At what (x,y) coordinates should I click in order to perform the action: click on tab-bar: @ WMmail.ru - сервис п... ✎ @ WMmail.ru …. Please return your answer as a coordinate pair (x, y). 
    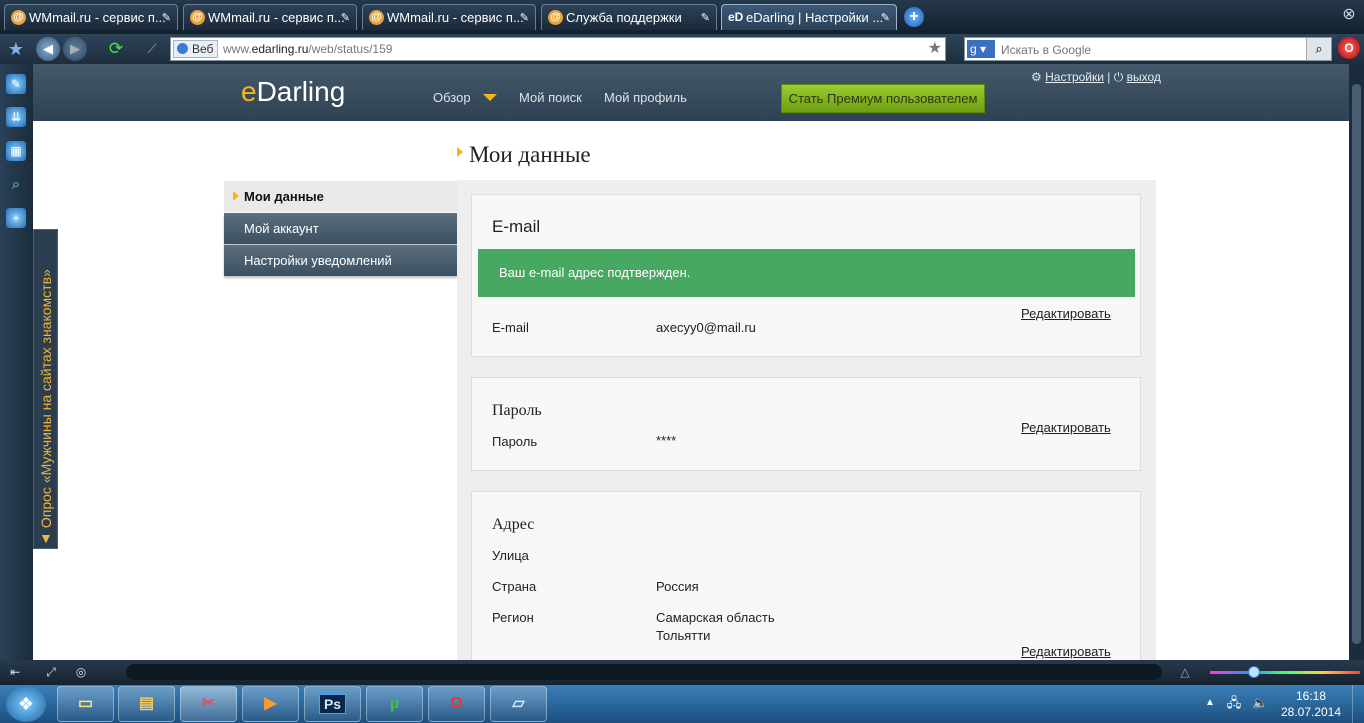
    Looking at the image, I should click on (682, 17).